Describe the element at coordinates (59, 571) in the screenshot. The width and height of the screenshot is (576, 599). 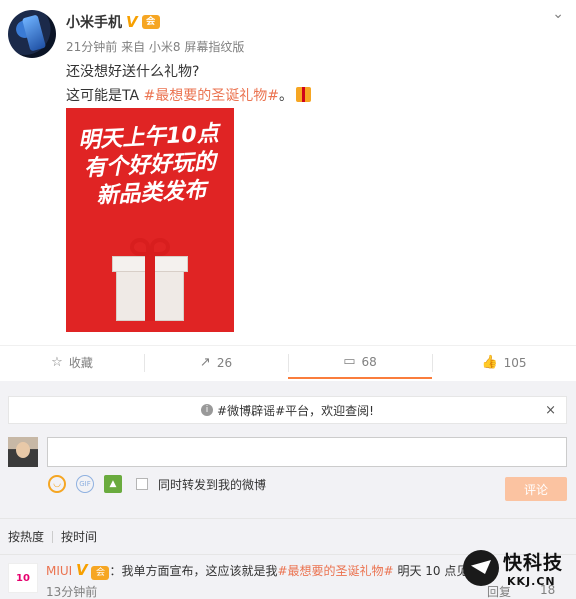
I see `commenter-name: MIUI` at that location.